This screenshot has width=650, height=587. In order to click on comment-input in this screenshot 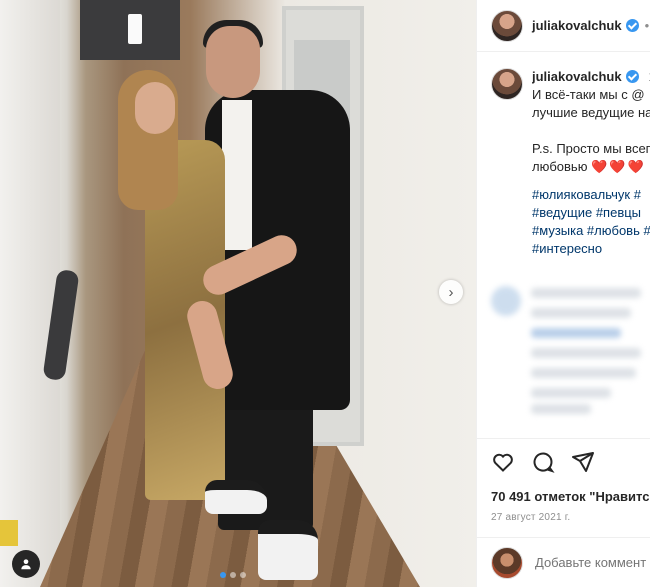, I will do `click(592, 562)`.